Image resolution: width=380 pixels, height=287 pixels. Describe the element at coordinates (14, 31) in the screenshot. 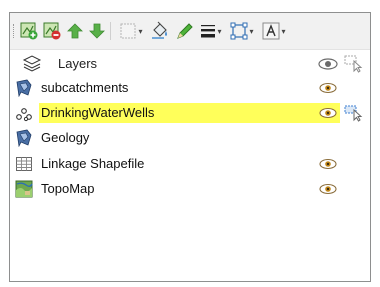

I see `toolbar-grip` at that location.